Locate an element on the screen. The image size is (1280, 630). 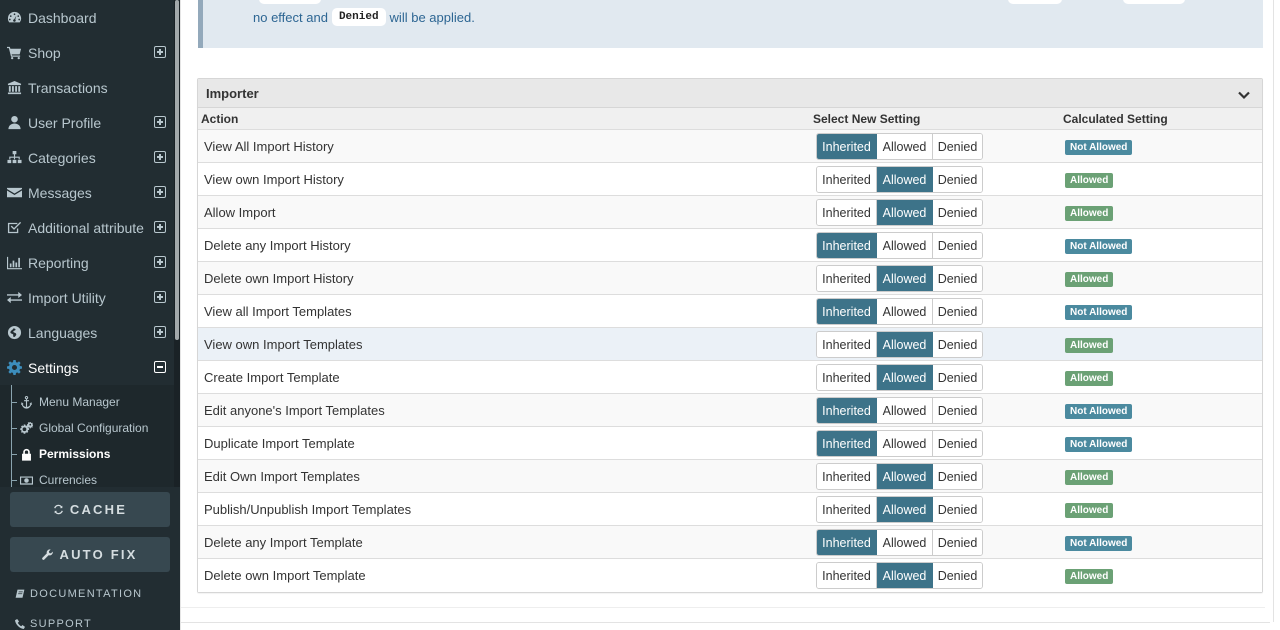
action-label: Delete any Import Template is located at coordinates (283, 542).